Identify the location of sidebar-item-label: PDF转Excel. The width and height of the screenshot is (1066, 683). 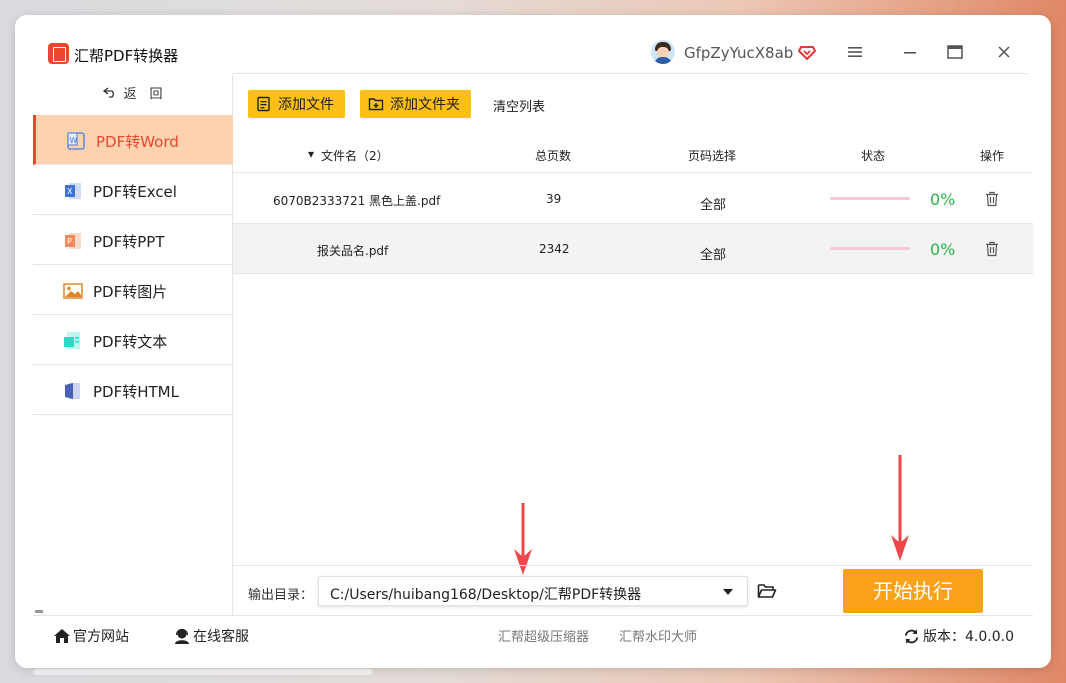
(135, 192).